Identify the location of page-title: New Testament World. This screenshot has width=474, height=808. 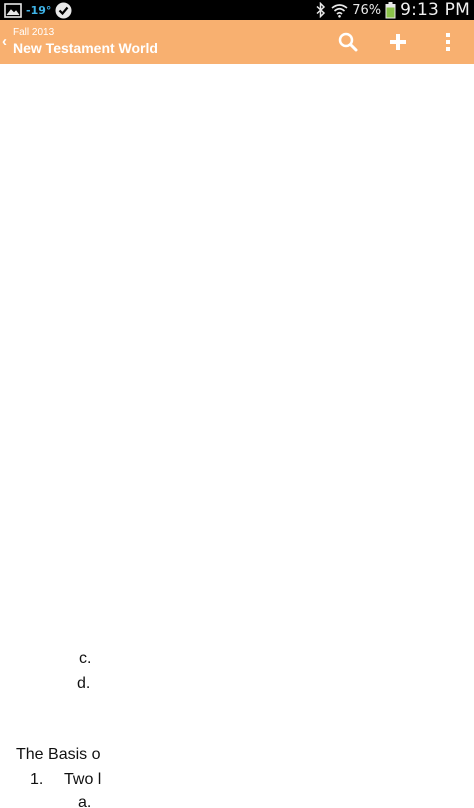
(85, 48).